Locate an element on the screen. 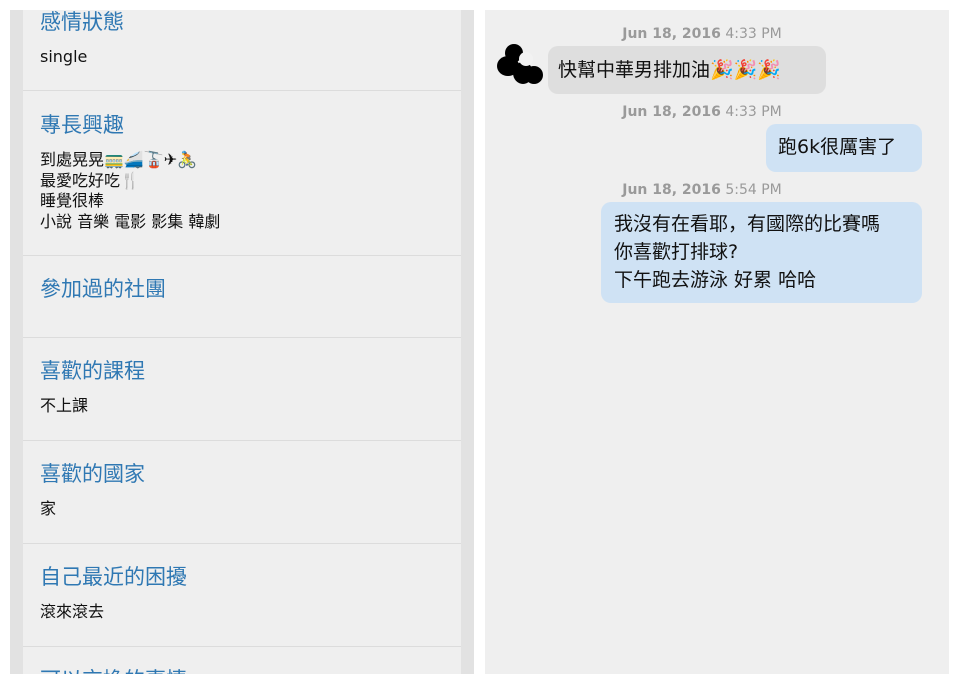 The width and height of the screenshot is (960, 685). profile-section-troubles: 自己最近的困擾 滾來滾去 is located at coordinates (242, 595).